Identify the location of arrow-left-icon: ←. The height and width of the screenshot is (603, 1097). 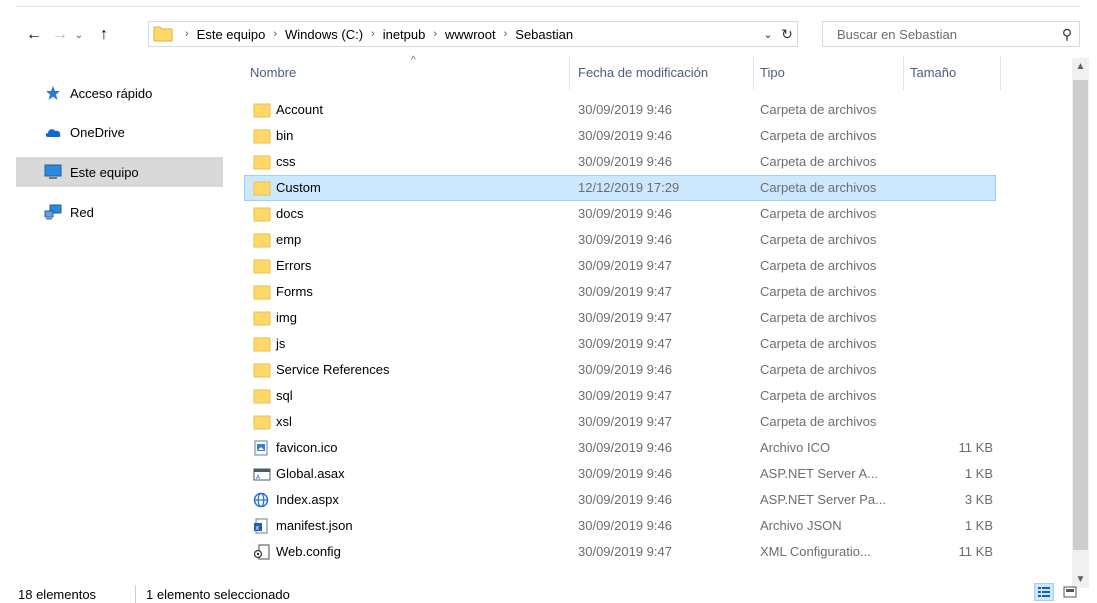
(34, 34).